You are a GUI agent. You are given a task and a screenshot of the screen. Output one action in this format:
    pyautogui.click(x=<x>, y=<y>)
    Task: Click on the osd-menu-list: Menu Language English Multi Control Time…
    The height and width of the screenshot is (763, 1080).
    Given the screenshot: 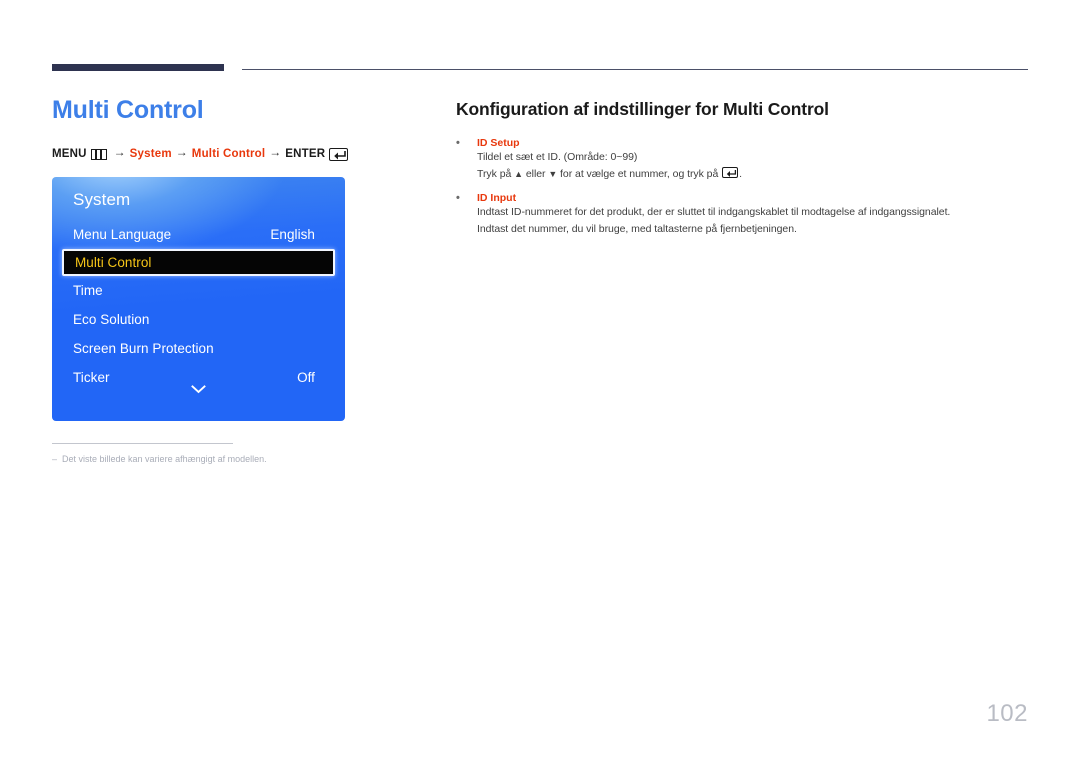 What is the action you would take?
    pyautogui.click(x=198, y=306)
    